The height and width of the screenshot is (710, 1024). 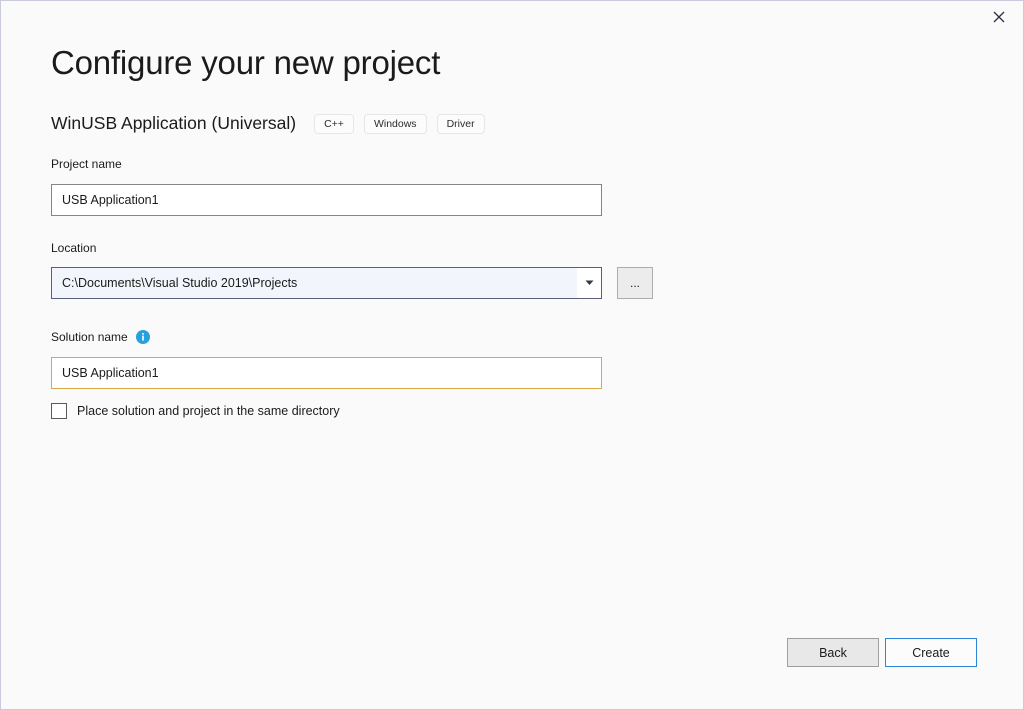 I want to click on template-tag-type: Driver, so click(x=460, y=123).